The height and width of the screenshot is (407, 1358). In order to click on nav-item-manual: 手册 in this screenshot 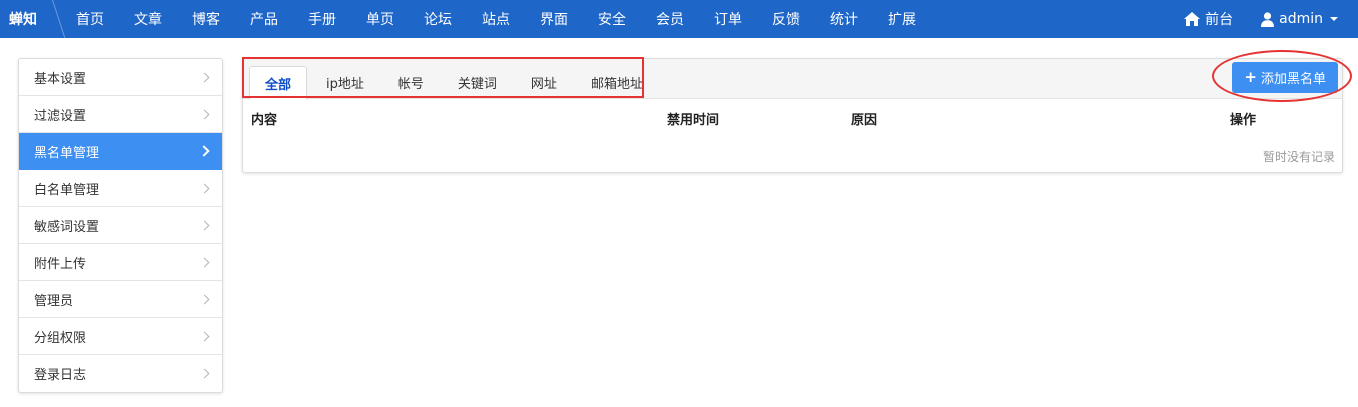, I will do `click(322, 19)`.